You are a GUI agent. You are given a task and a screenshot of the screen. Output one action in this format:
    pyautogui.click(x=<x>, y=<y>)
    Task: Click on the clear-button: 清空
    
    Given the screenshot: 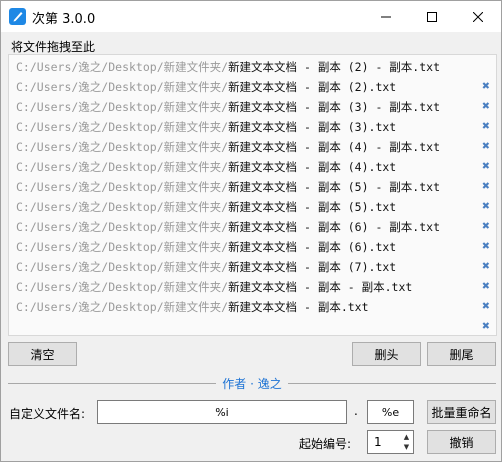 What is the action you would take?
    pyautogui.click(x=42, y=354)
    